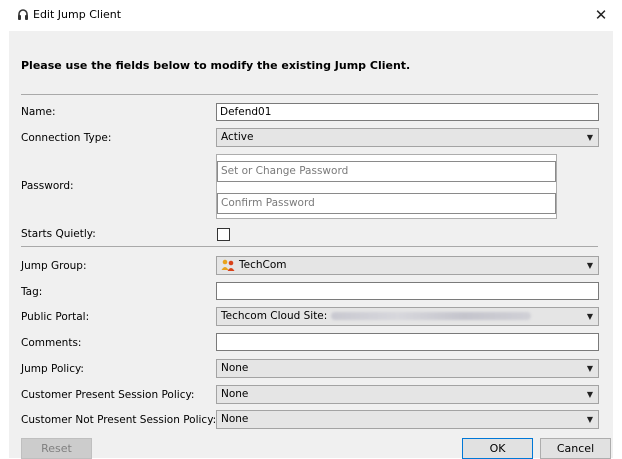 The image size is (622, 459). Describe the element at coordinates (235, 419) in the screenshot. I see `customer-not-present-policy-value: None` at that location.